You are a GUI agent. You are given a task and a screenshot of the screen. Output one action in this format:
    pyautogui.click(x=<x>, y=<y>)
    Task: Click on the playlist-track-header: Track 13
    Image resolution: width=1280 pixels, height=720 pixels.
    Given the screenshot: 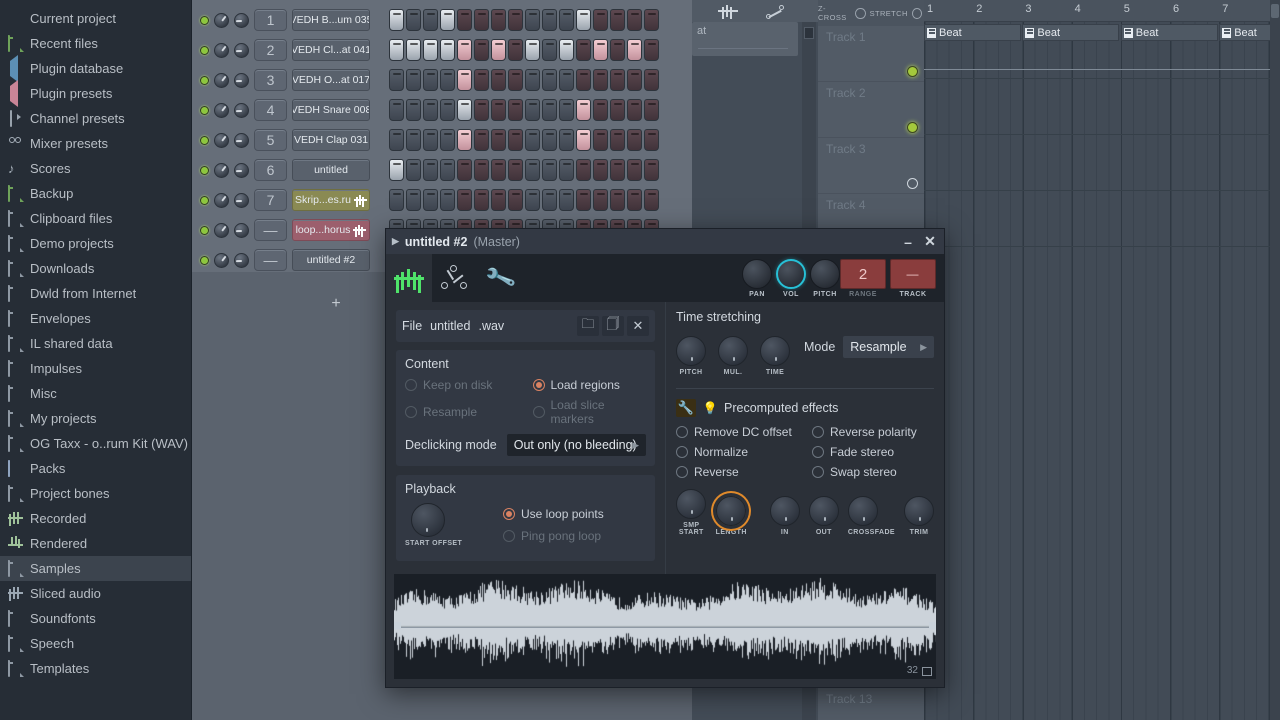 What is the action you would take?
    pyautogui.click(x=871, y=704)
    